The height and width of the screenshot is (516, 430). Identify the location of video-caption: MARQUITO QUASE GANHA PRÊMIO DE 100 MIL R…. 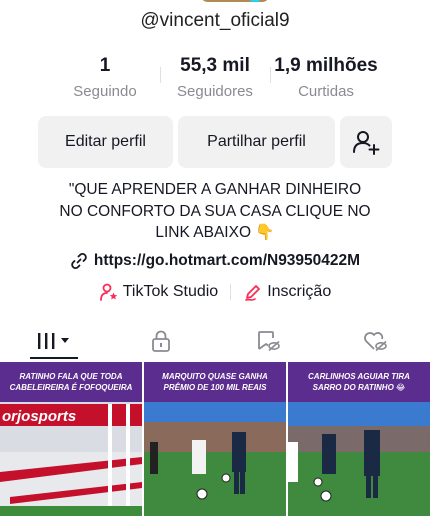
(215, 382).